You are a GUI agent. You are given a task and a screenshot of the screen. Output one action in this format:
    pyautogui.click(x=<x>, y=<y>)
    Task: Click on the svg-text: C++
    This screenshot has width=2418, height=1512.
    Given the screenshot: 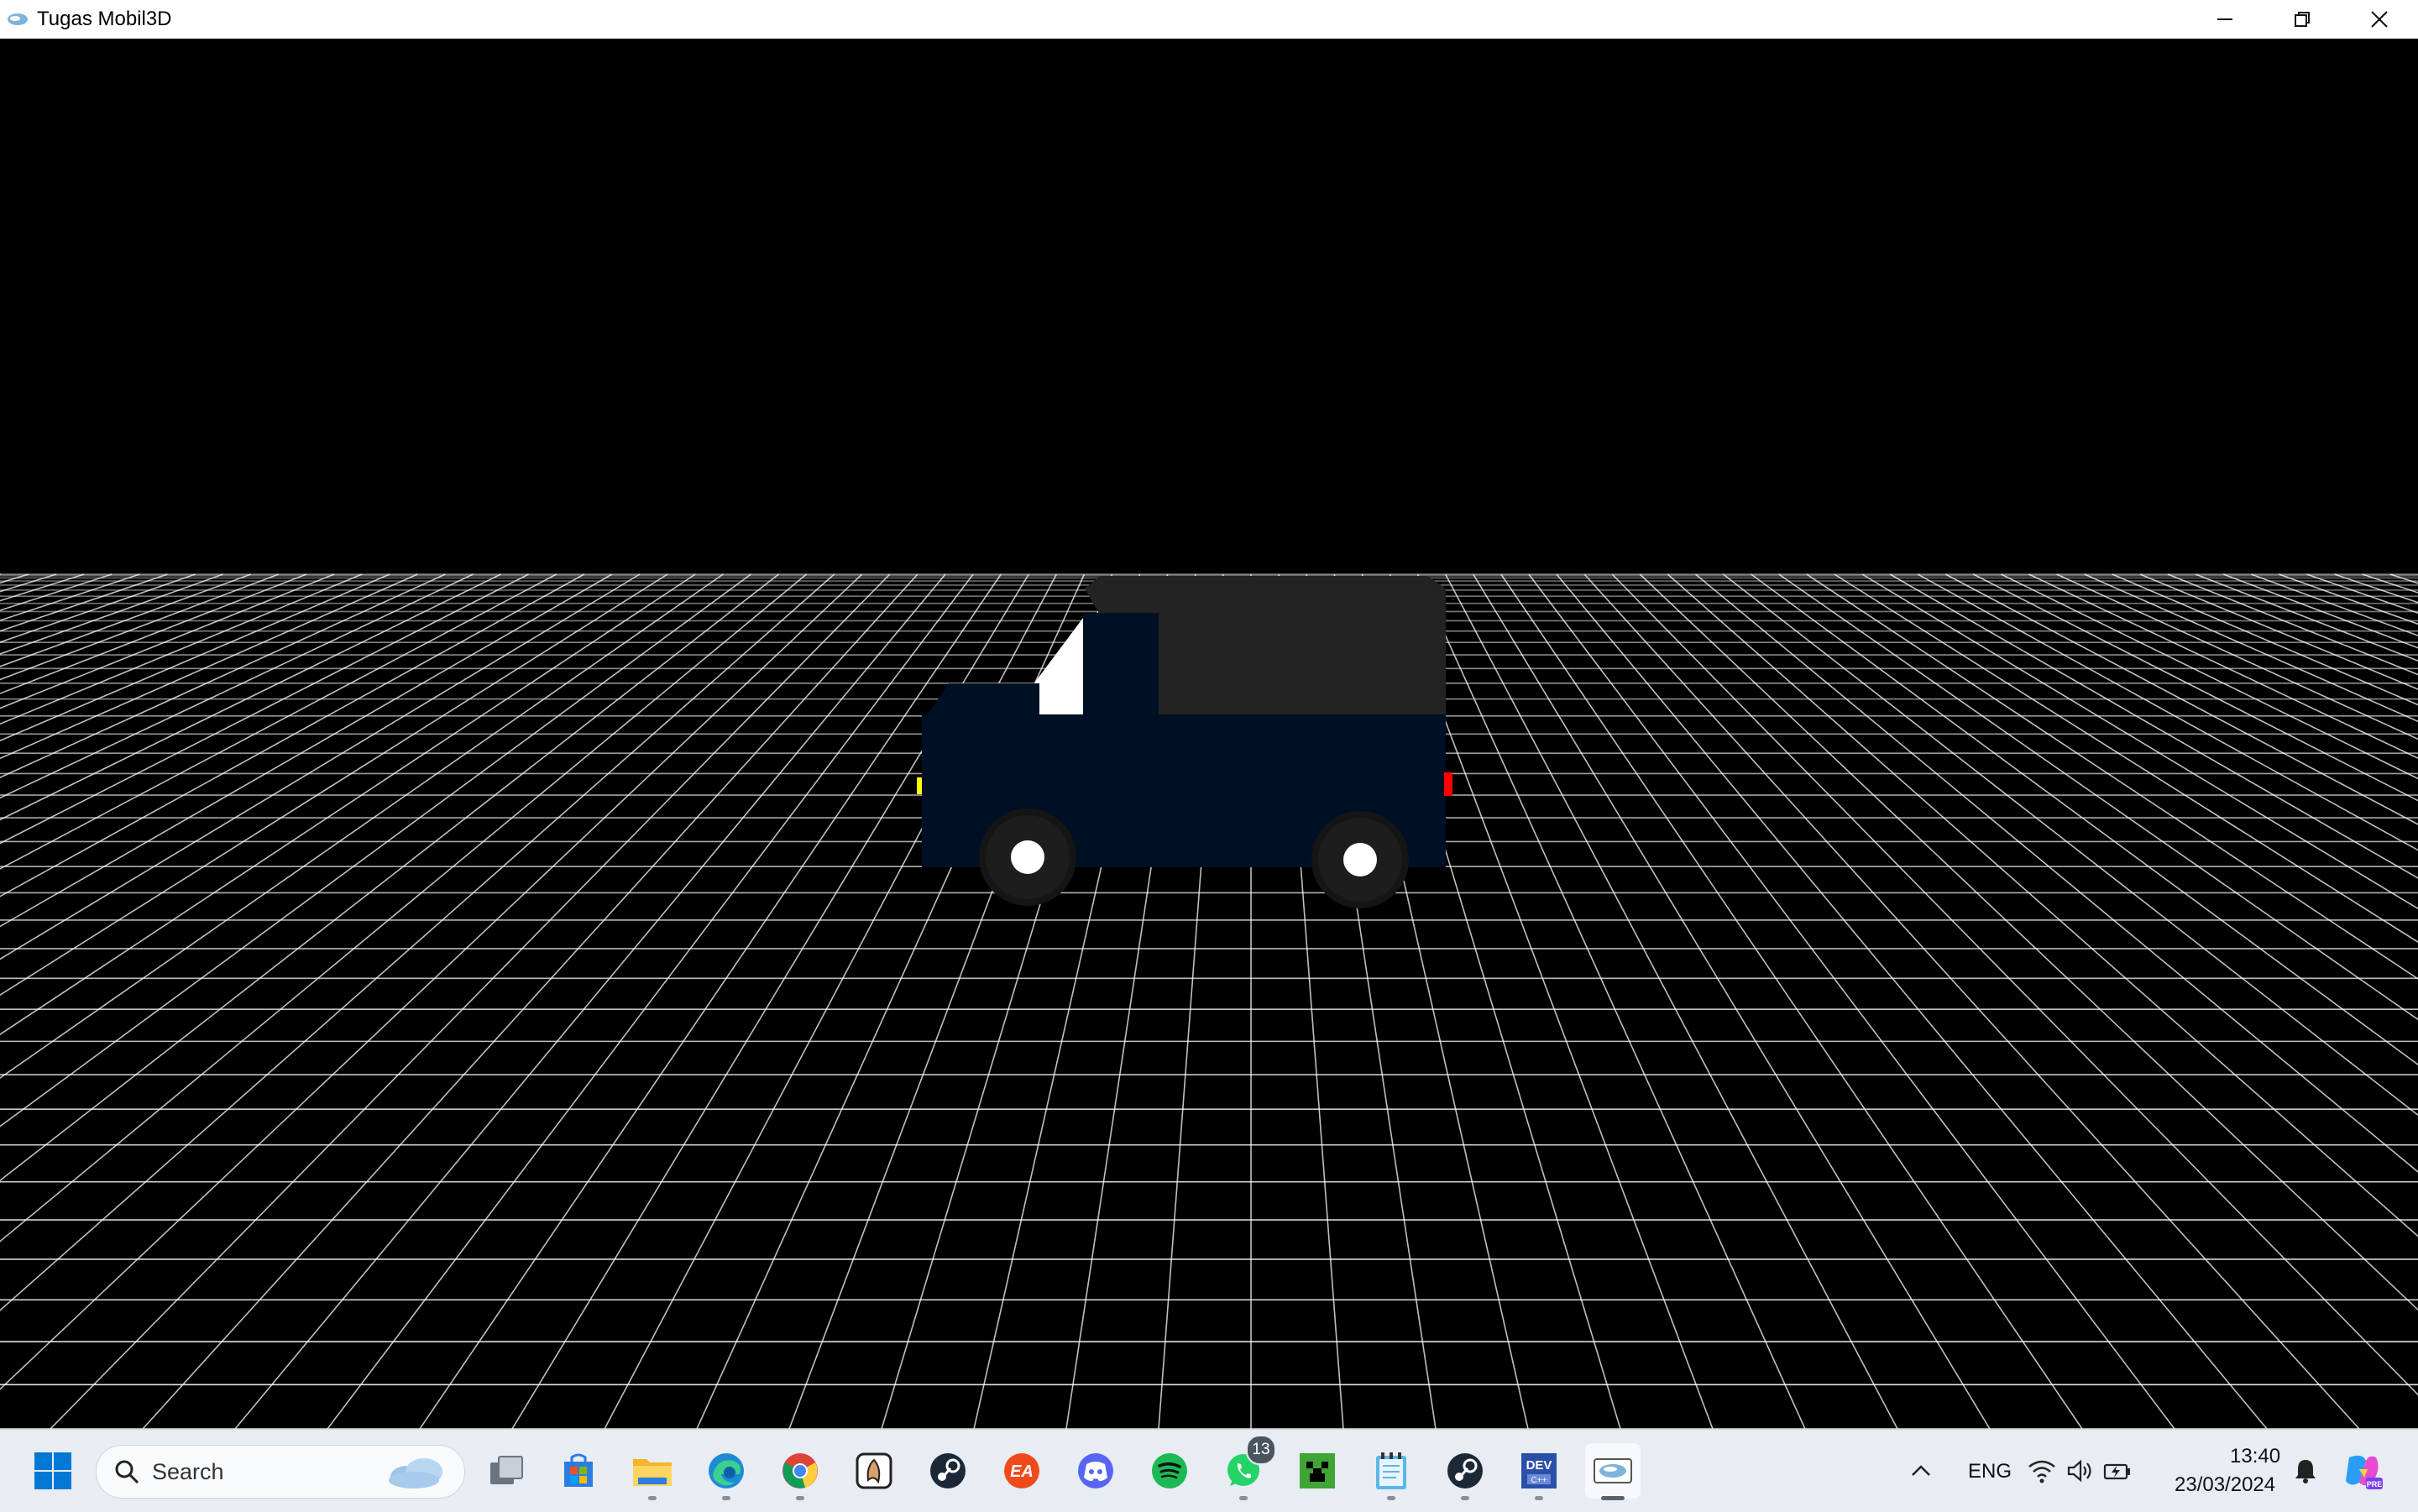 What is the action you would take?
    pyautogui.click(x=1539, y=1480)
    